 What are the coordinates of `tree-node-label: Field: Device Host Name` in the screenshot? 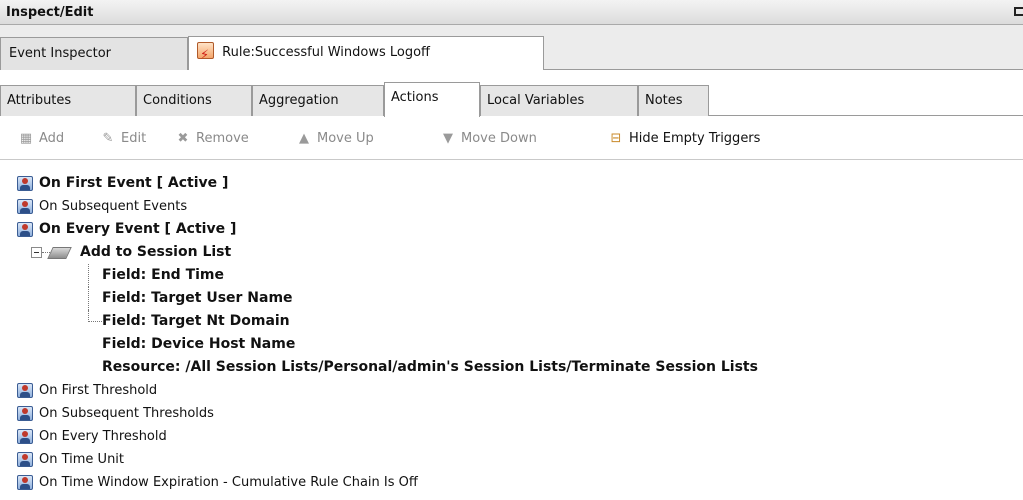 It's located at (199, 344).